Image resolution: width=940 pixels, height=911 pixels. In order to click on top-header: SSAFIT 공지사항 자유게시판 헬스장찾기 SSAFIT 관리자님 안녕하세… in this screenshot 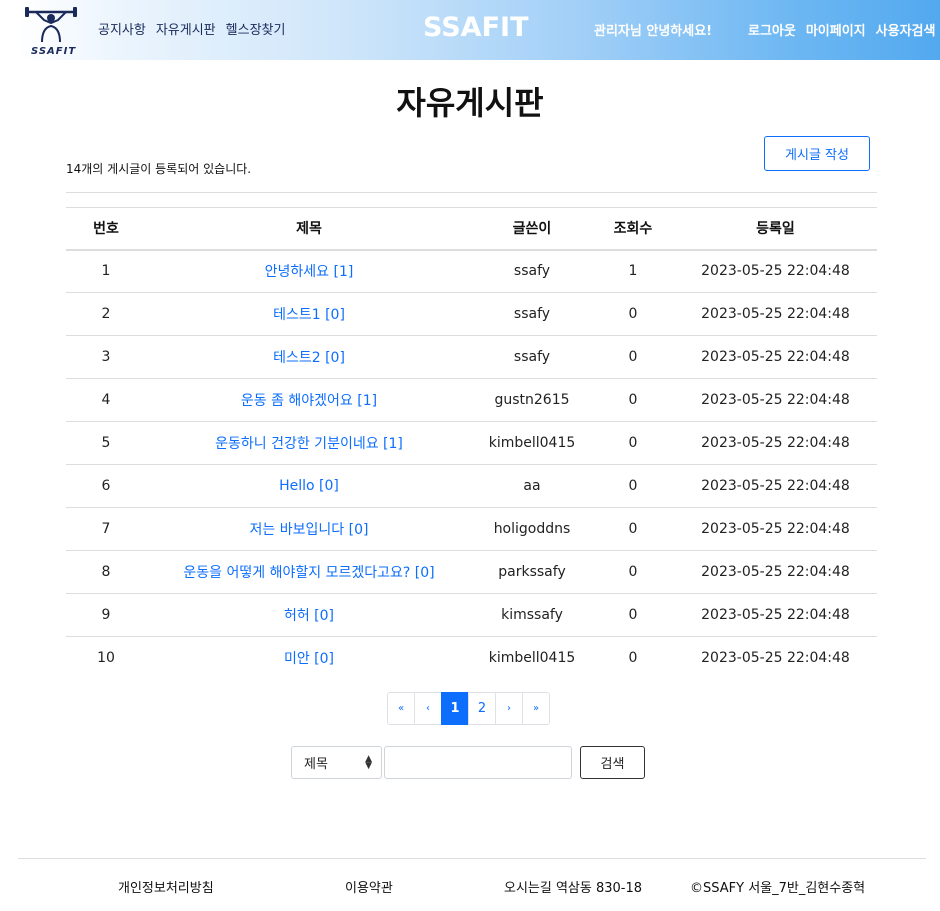, I will do `click(479, 30)`.